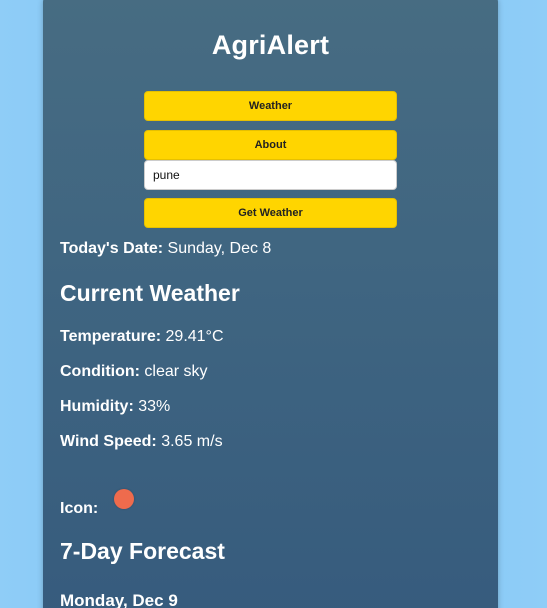  What do you see at coordinates (165, 249) in the screenshot?
I see `todays-date-row: Today's Date: Sunday, Dec 8` at bounding box center [165, 249].